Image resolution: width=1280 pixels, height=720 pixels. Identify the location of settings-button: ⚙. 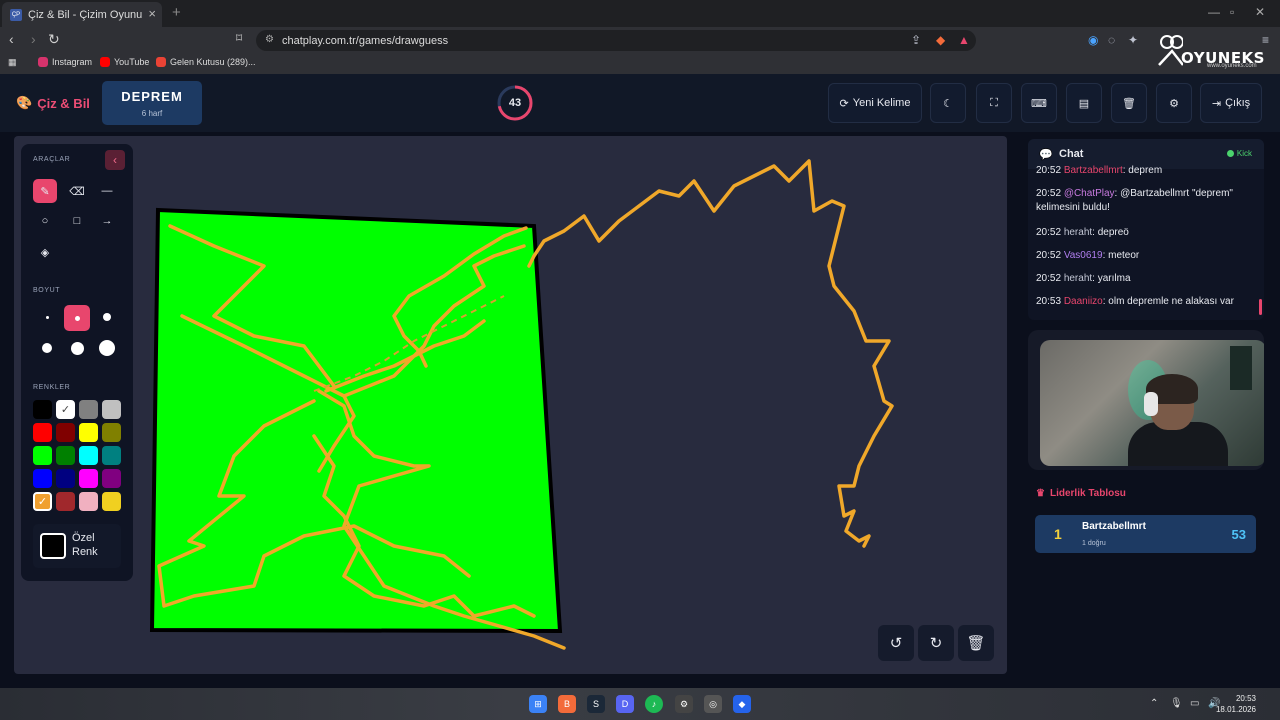
(1174, 103).